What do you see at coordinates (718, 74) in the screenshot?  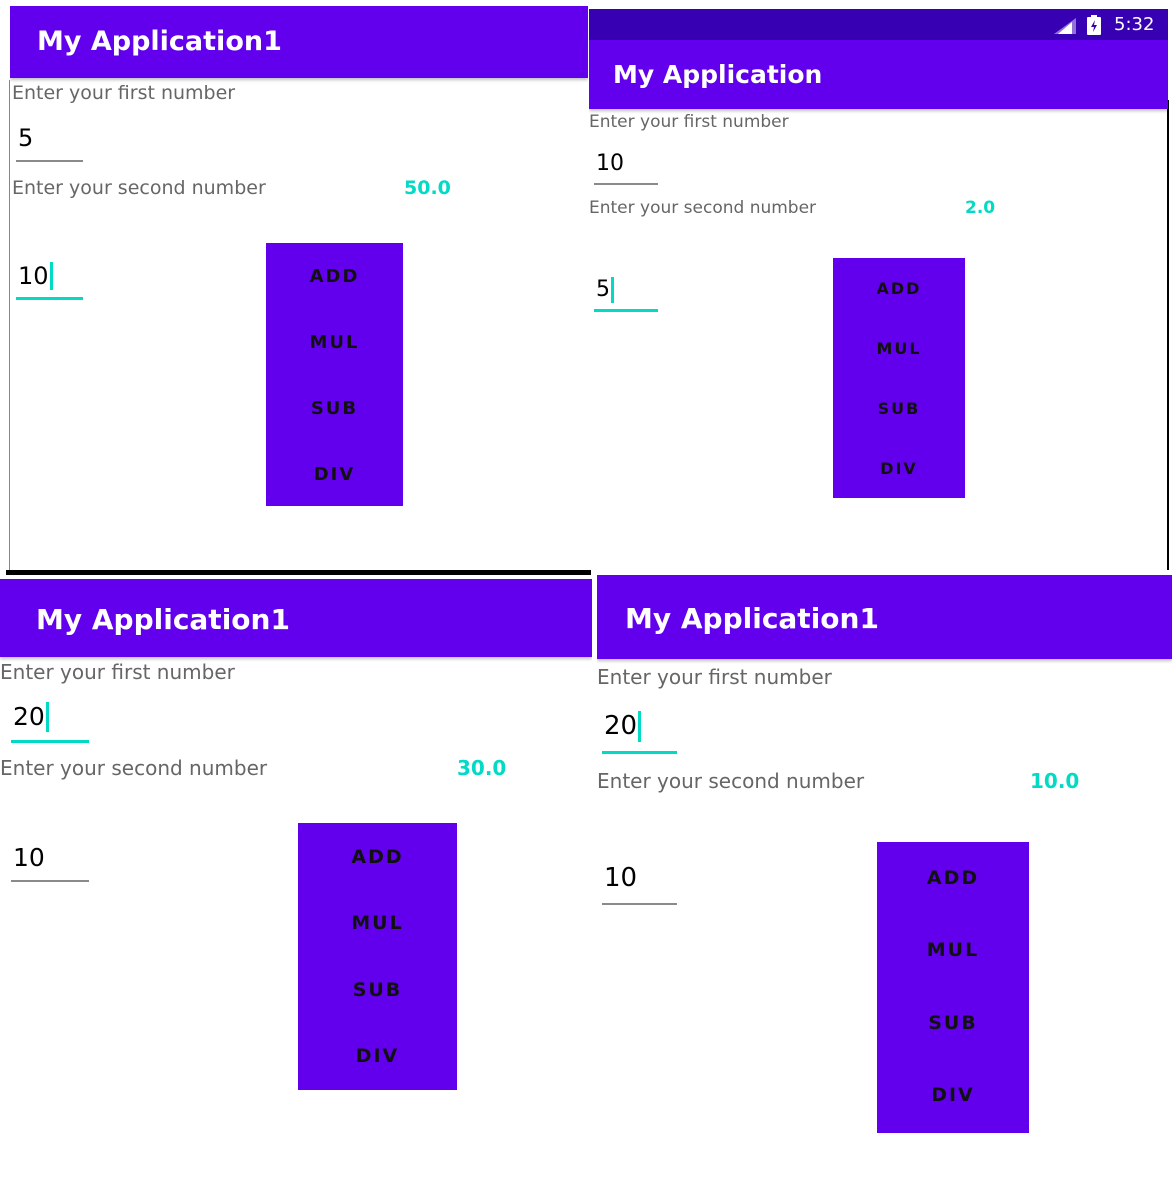 I see `app-title: My Application` at bounding box center [718, 74].